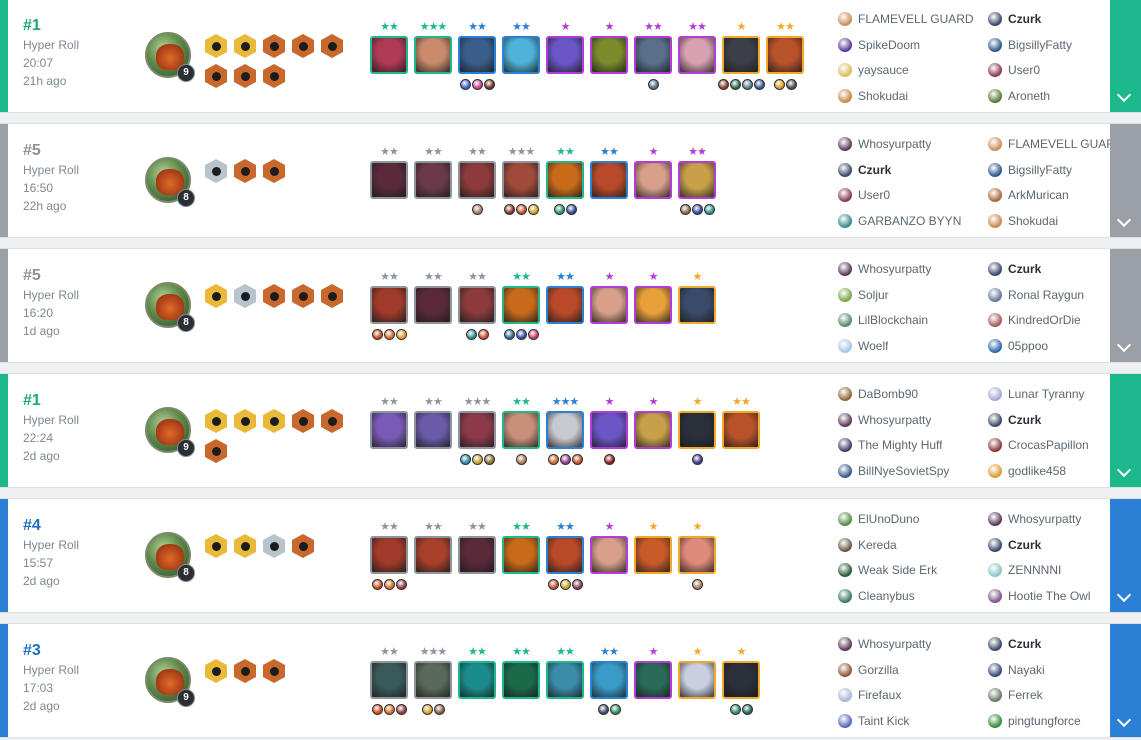  Describe the element at coordinates (1024, 19) in the screenshot. I see `player-name: Czurk` at that location.